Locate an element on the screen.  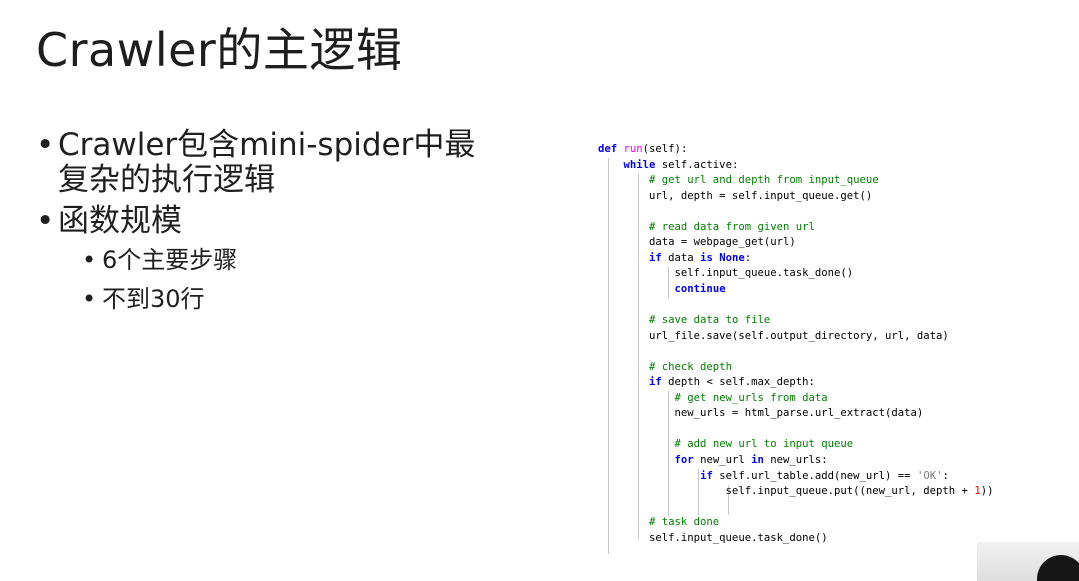
bullet-item: • Crawler包含mini-spider中最 复杂的执行逻辑 is located at coordinates (271, 163).